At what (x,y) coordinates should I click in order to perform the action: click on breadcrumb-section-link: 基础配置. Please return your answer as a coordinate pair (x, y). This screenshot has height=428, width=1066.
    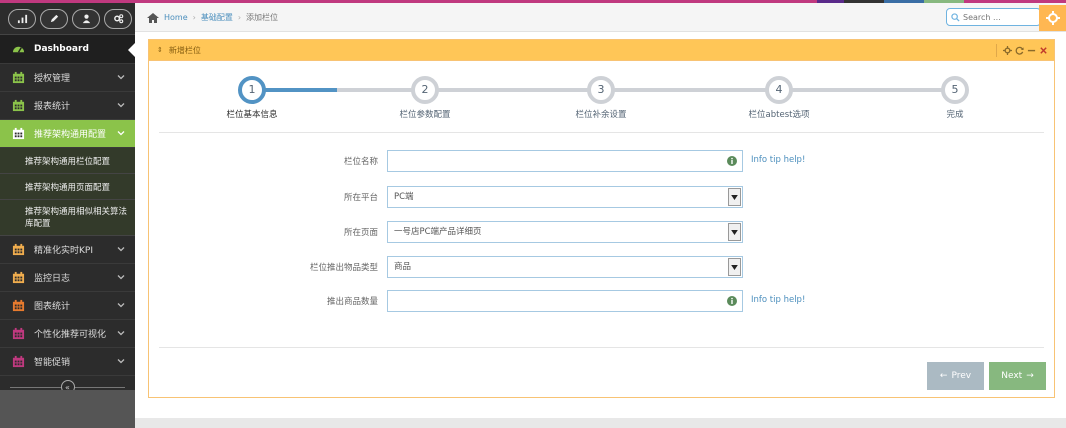
    Looking at the image, I should click on (217, 17).